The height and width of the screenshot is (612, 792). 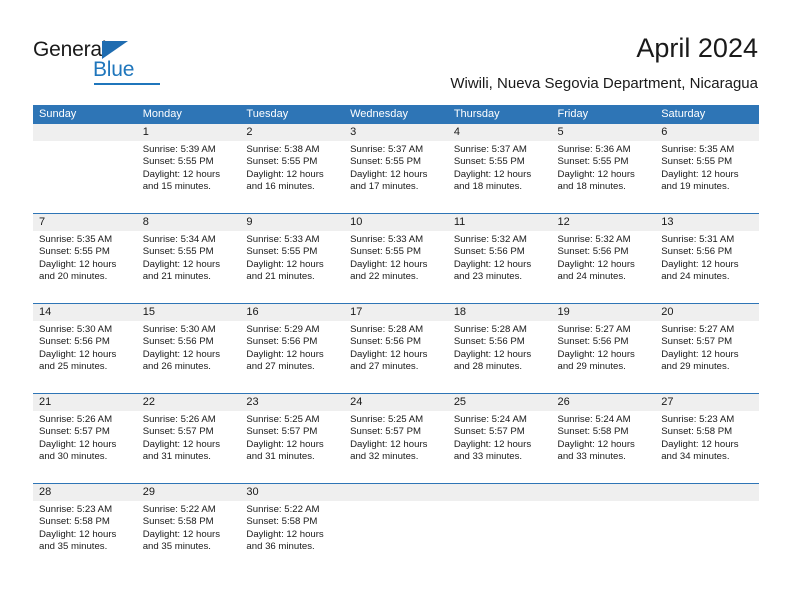 What do you see at coordinates (73, 276) in the screenshot?
I see `daylight-text2: and 20 minutes.` at bounding box center [73, 276].